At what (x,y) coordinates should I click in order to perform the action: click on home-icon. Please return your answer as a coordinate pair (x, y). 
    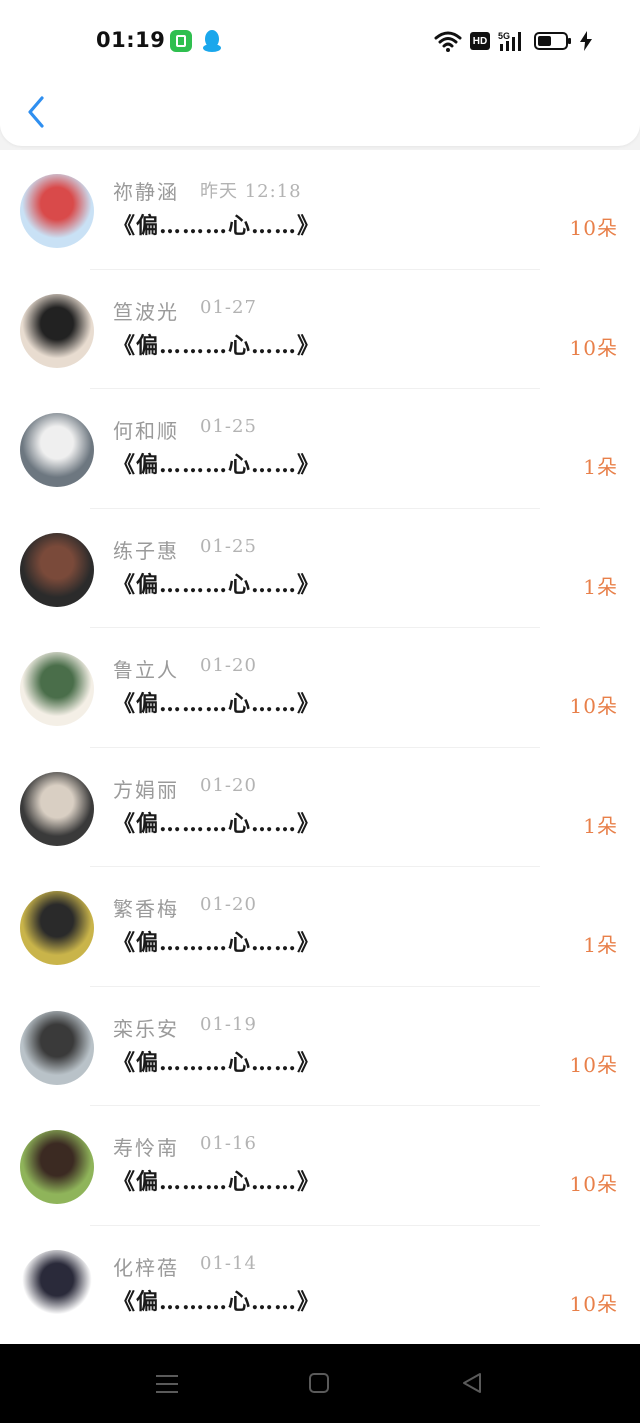
    Looking at the image, I should click on (319, 1383).